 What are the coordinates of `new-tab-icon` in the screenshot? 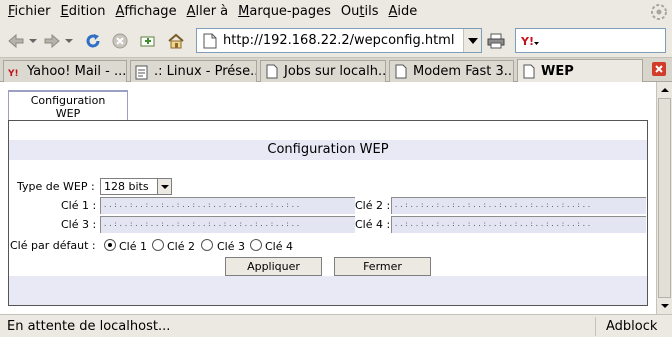 It's located at (147, 41).